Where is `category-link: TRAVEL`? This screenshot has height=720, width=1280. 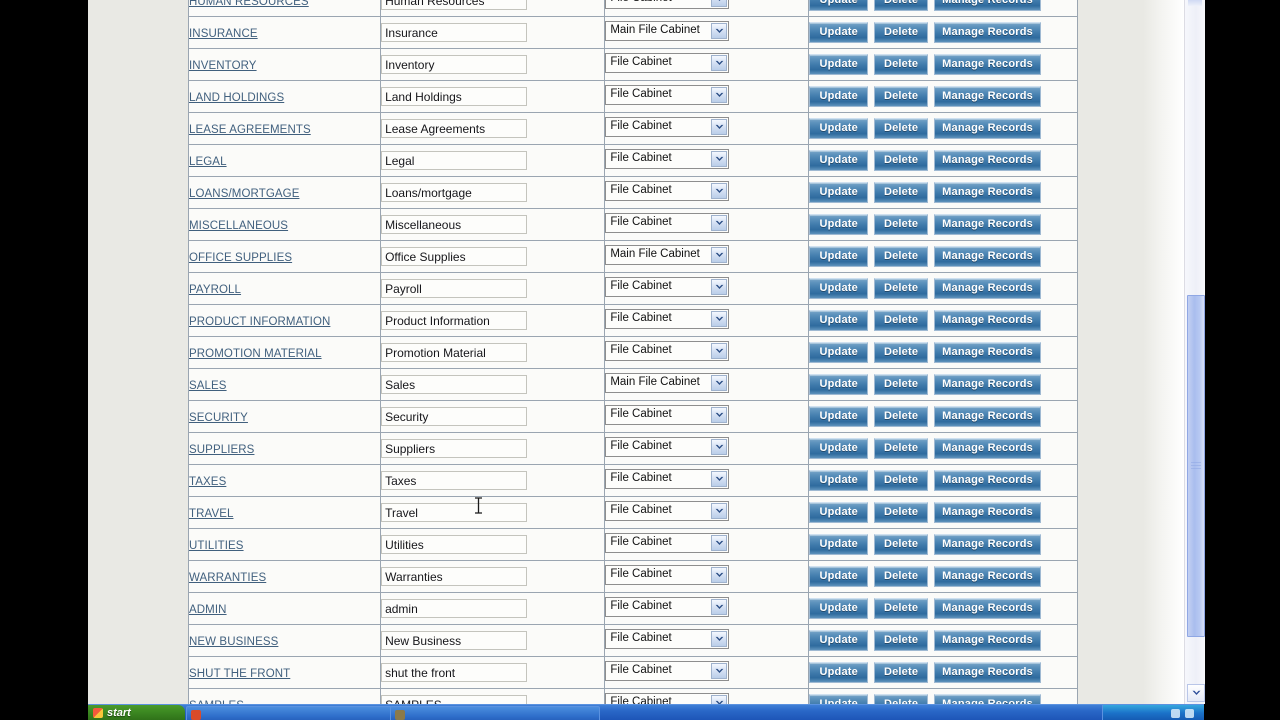
category-link: TRAVEL is located at coordinates (211, 514).